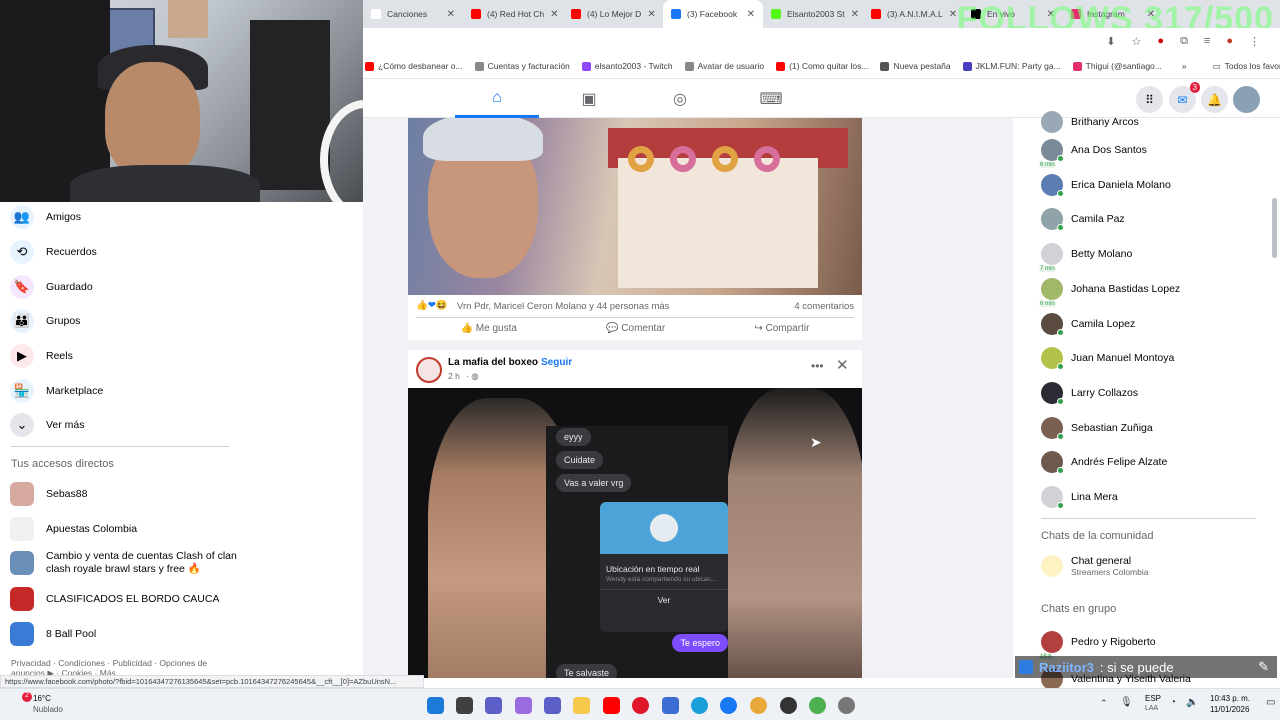 The image size is (1280, 720). Describe the element at coordinates (556, 362) in the screenshot. I see `follow-link: Seguir` at that location.